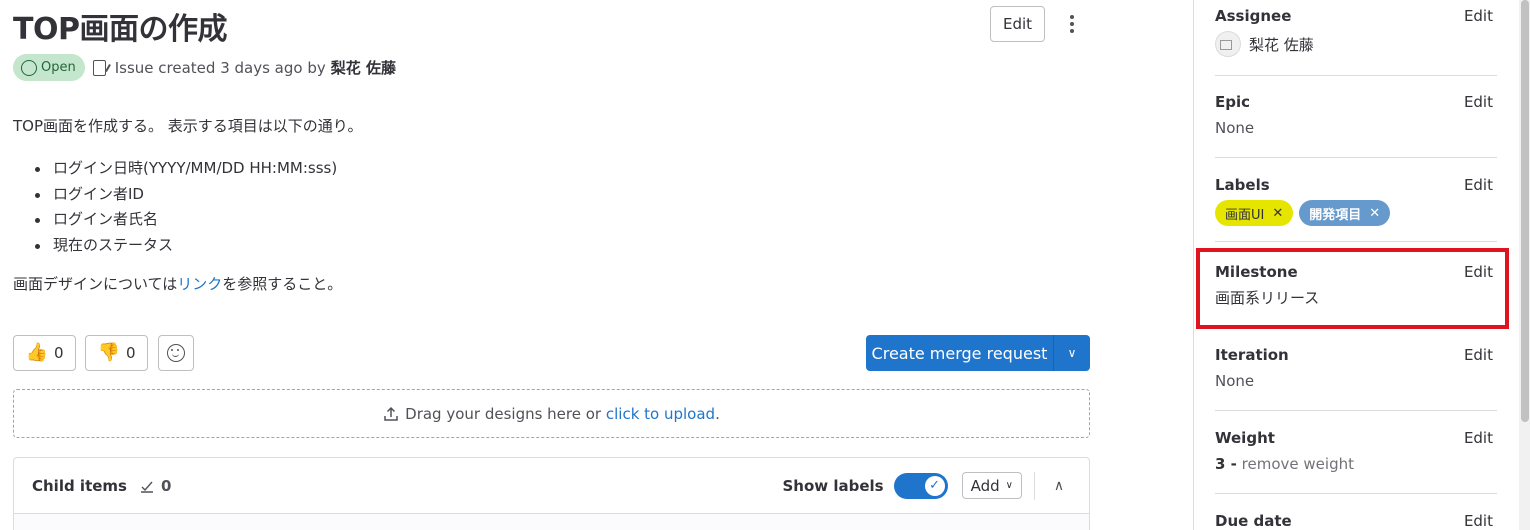 This screenshot has height=530, width=1530. What do you see at coordinates (363, 67) in the screenshot?
I see `author-link: 梨花 佐藤` at bounding box center [363, 67].